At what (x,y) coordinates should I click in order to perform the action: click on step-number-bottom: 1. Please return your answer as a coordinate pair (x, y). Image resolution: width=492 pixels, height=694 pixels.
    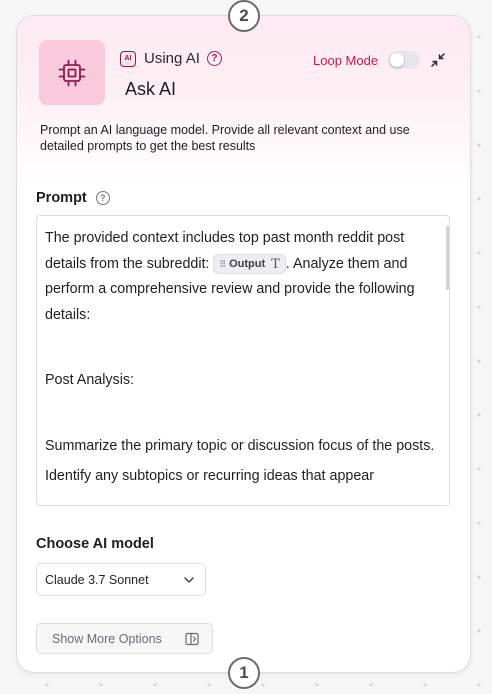
    Looking at the image, I should click on (244, 673).